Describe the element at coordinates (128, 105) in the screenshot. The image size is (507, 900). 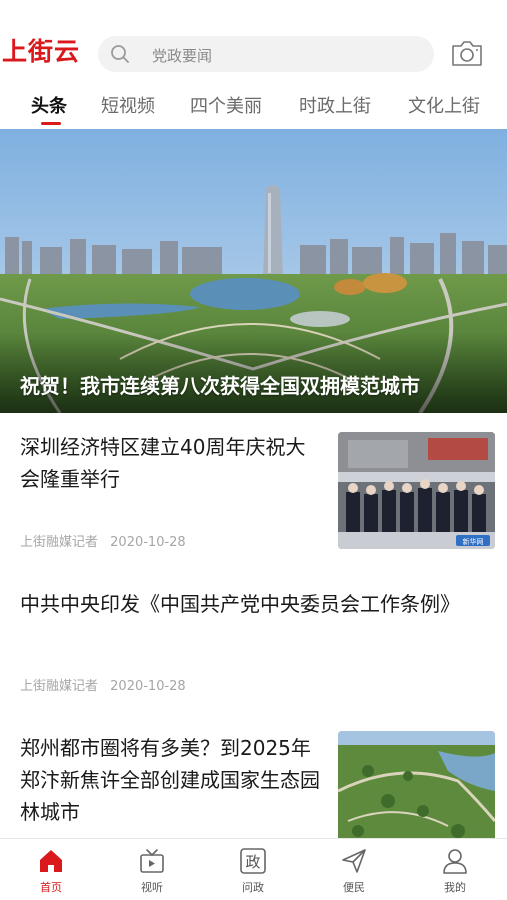
I see `tab-short-video: 短视频` at that location.